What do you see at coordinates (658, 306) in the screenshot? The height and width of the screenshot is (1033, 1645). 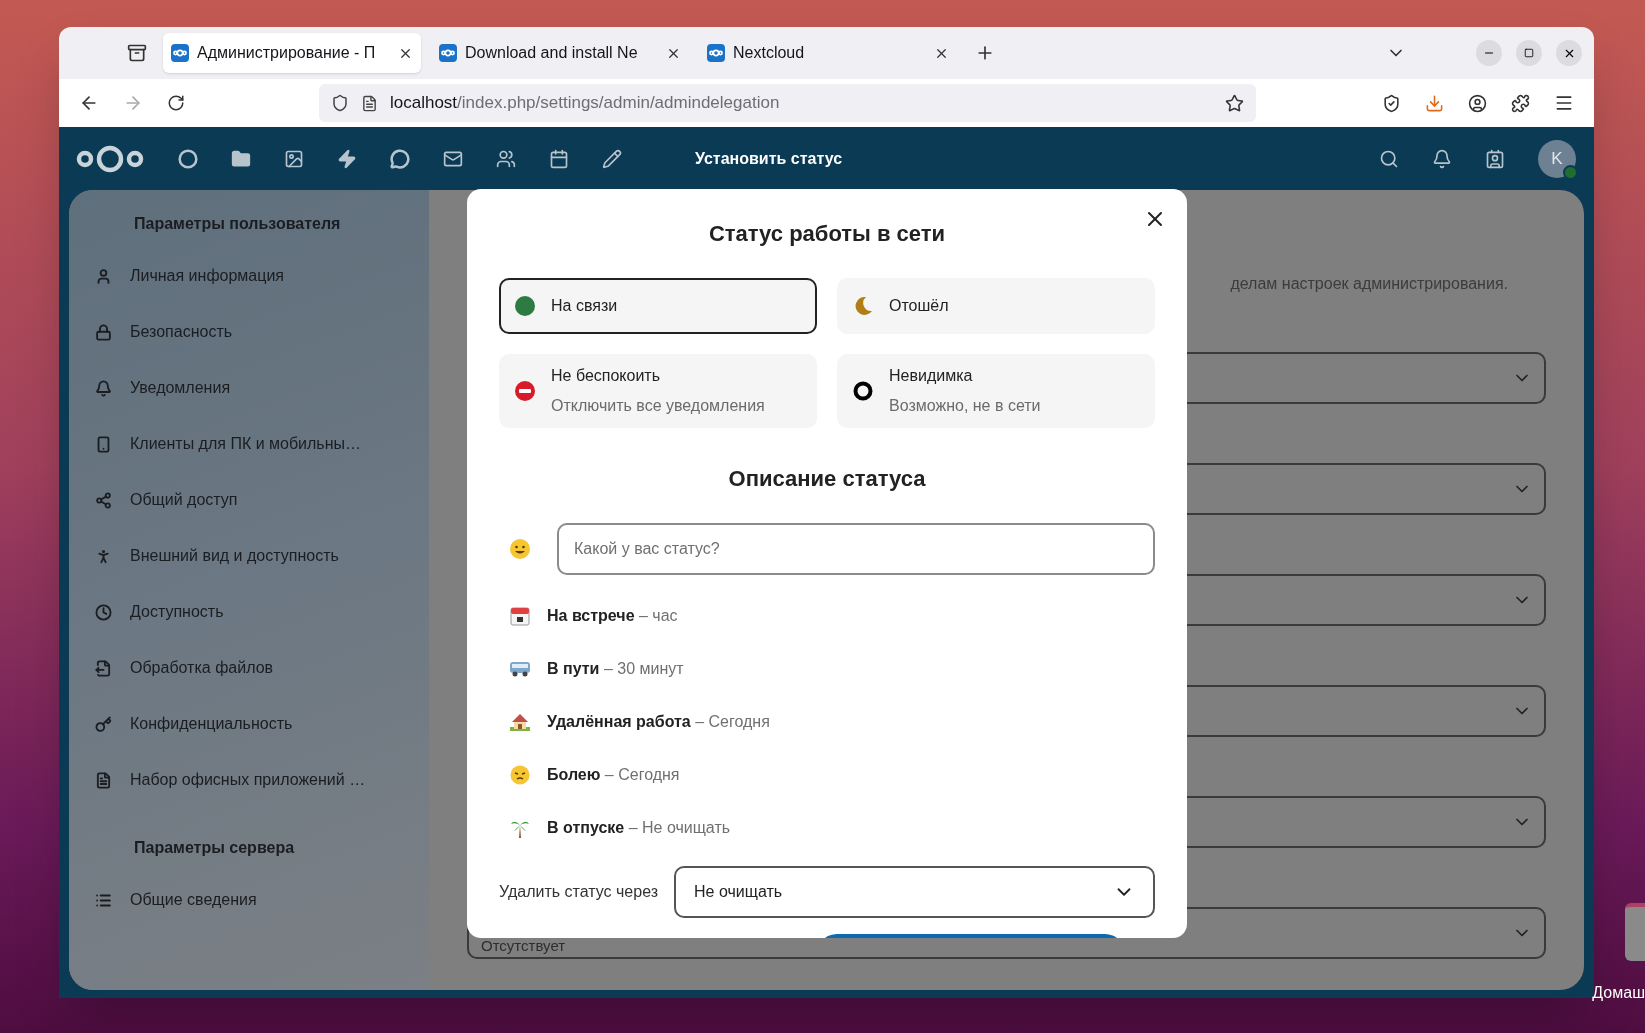 I see `status-option: На связи` at bounding box center [658, 306].